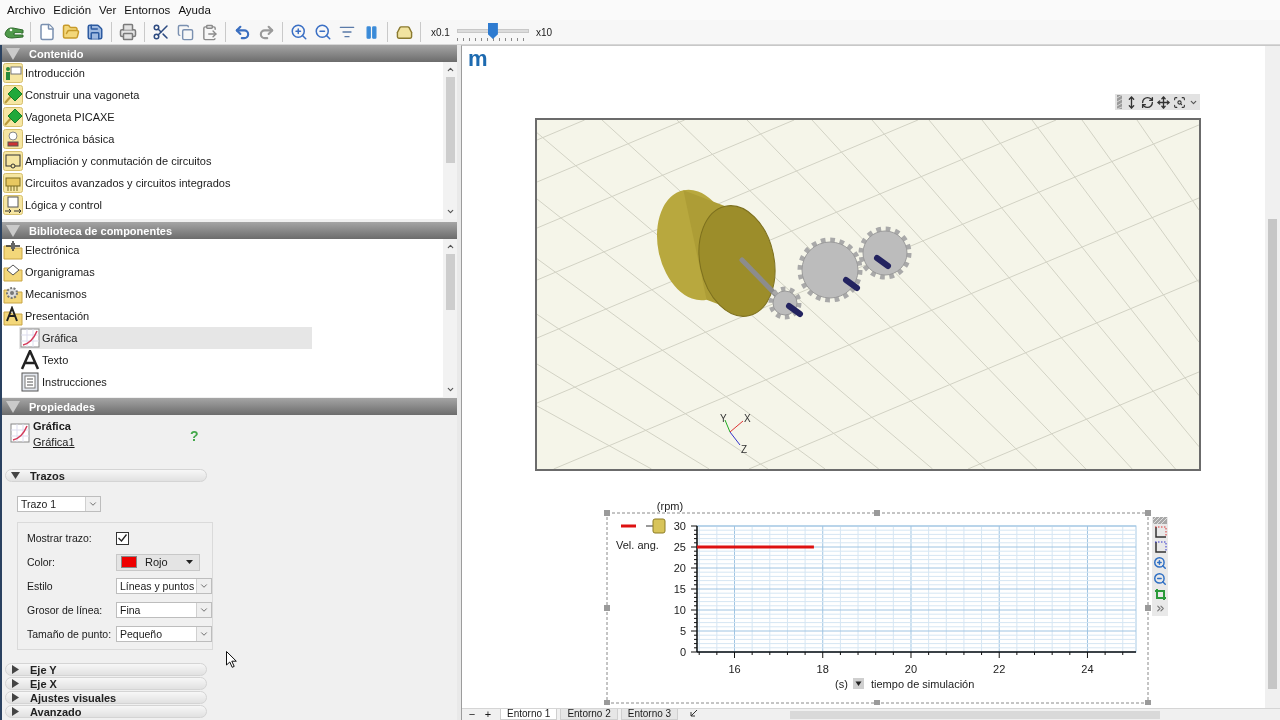 Image resolution: width=1280 pixels, height=720 pixels. I want to click on unit-dropdown-button, so click(858, 683).